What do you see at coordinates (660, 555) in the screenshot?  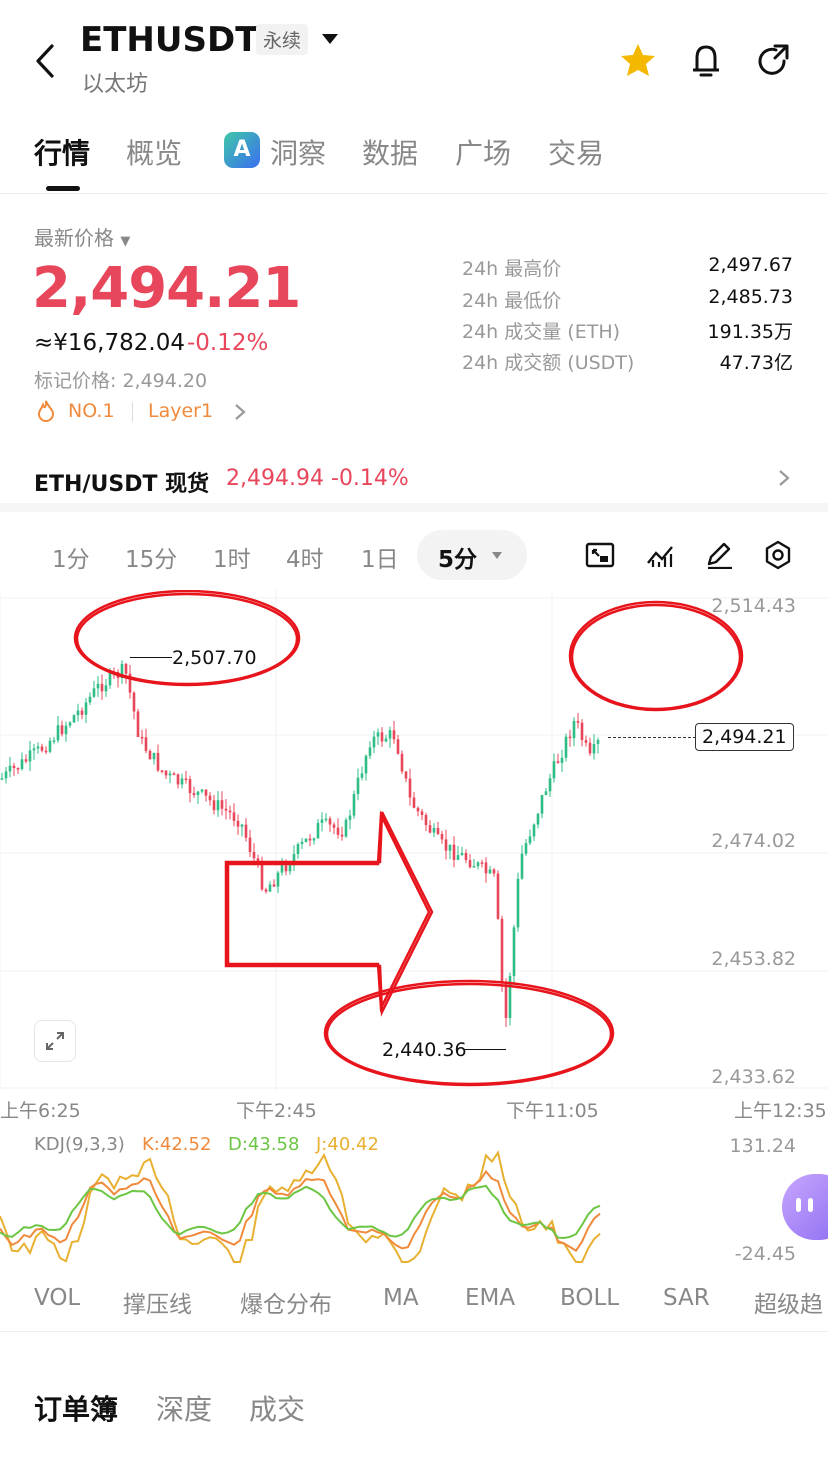 I see `indicator-icon` at bounding box center [660, 555].